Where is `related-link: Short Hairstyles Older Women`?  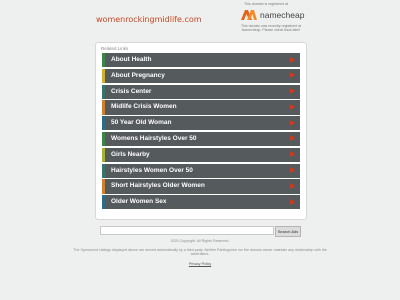 related-link: Short Hairstyles Older Women is located at coordinates (201, 186).